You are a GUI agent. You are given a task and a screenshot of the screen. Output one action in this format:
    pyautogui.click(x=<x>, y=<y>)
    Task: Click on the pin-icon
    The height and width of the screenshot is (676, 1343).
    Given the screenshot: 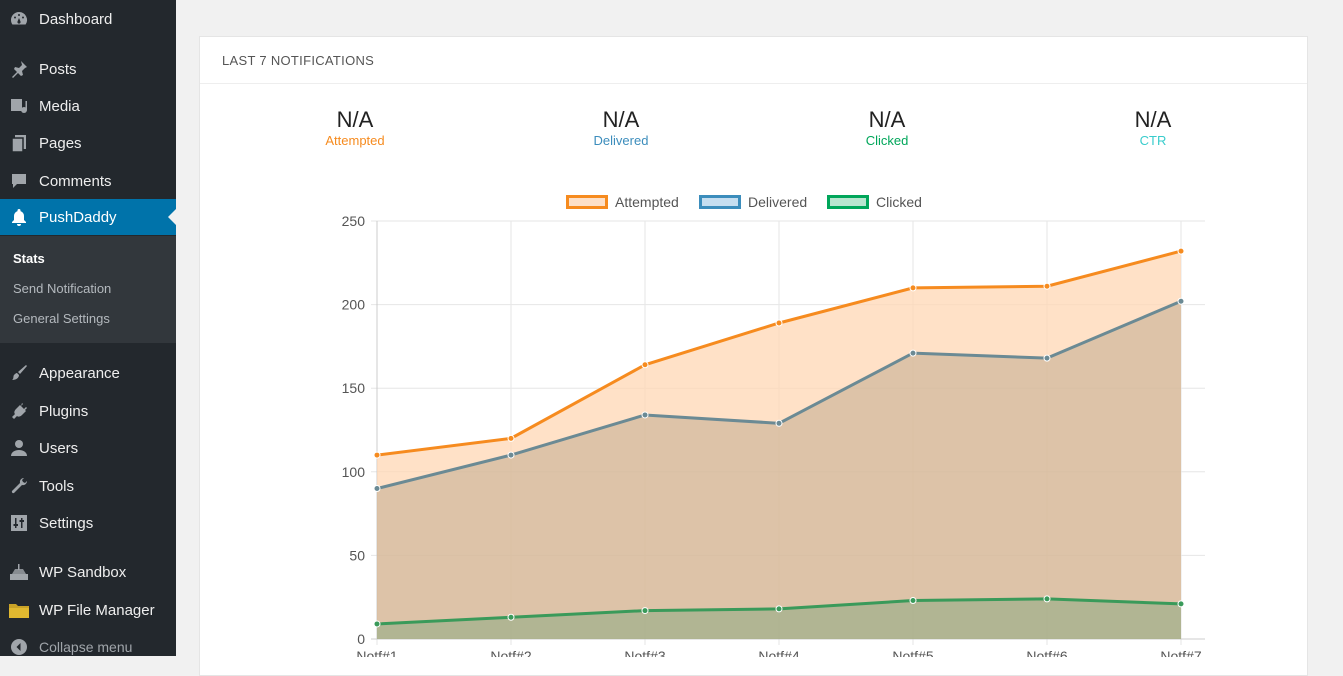 What is the action you would take?
    pyautogui.click(x=19, y=69)
    